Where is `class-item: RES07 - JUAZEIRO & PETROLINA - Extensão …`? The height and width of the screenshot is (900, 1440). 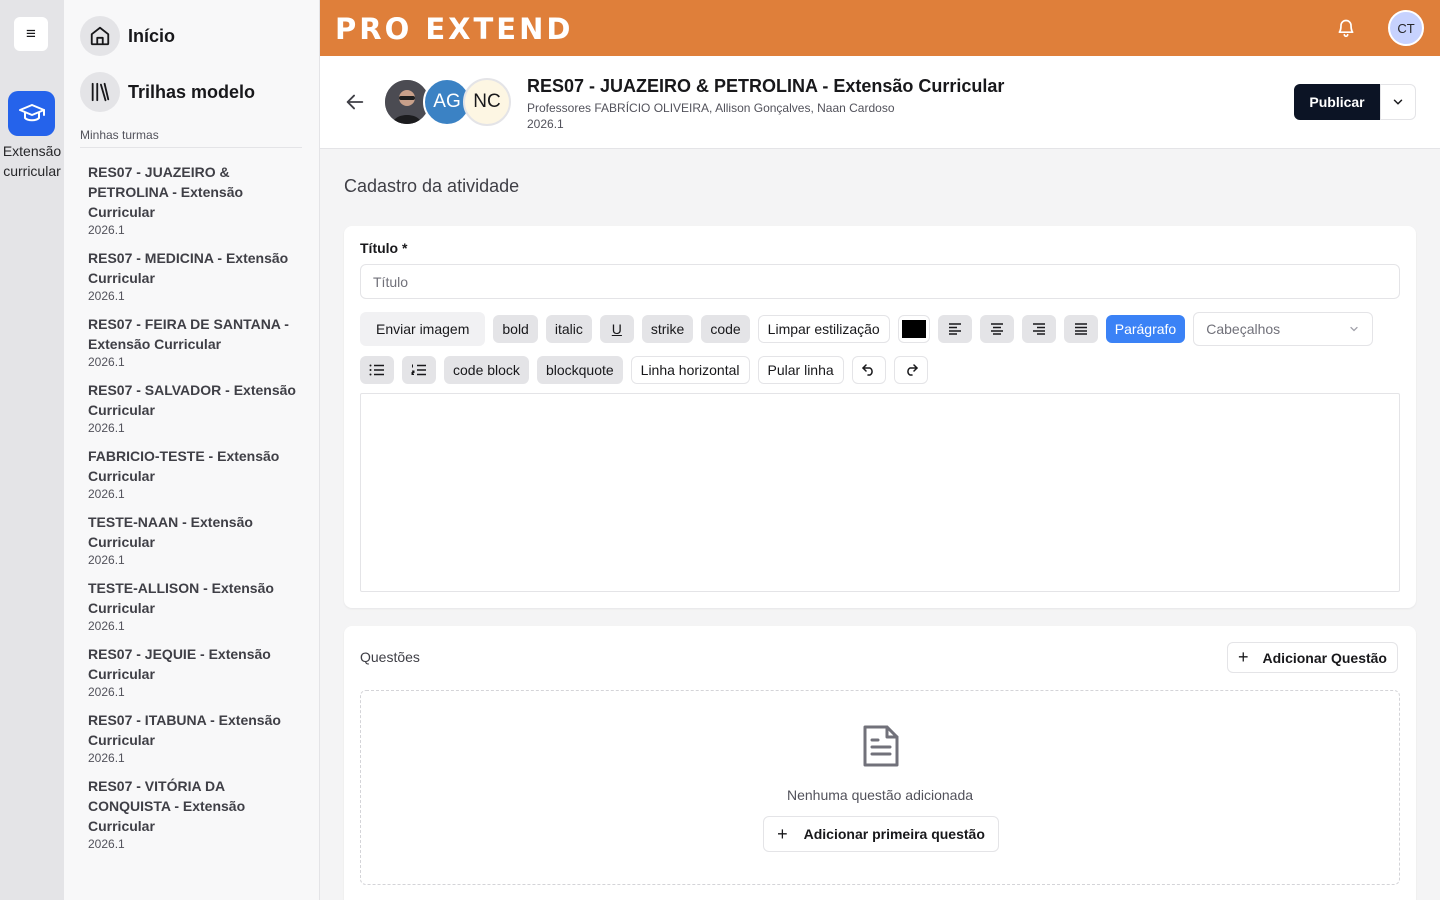
class-item: RES07 - JUAZEIRO & PETROLINA - Extensão … is located at coordinates (194, 200).